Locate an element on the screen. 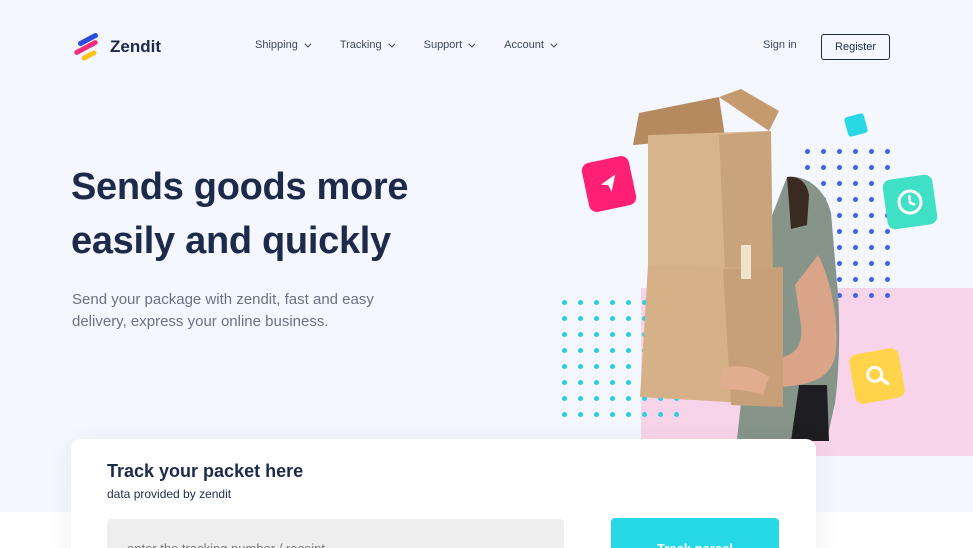 The height and width of the screenshot is (548, 973). nav-item-account: Account is located at coordinates (531, 45).